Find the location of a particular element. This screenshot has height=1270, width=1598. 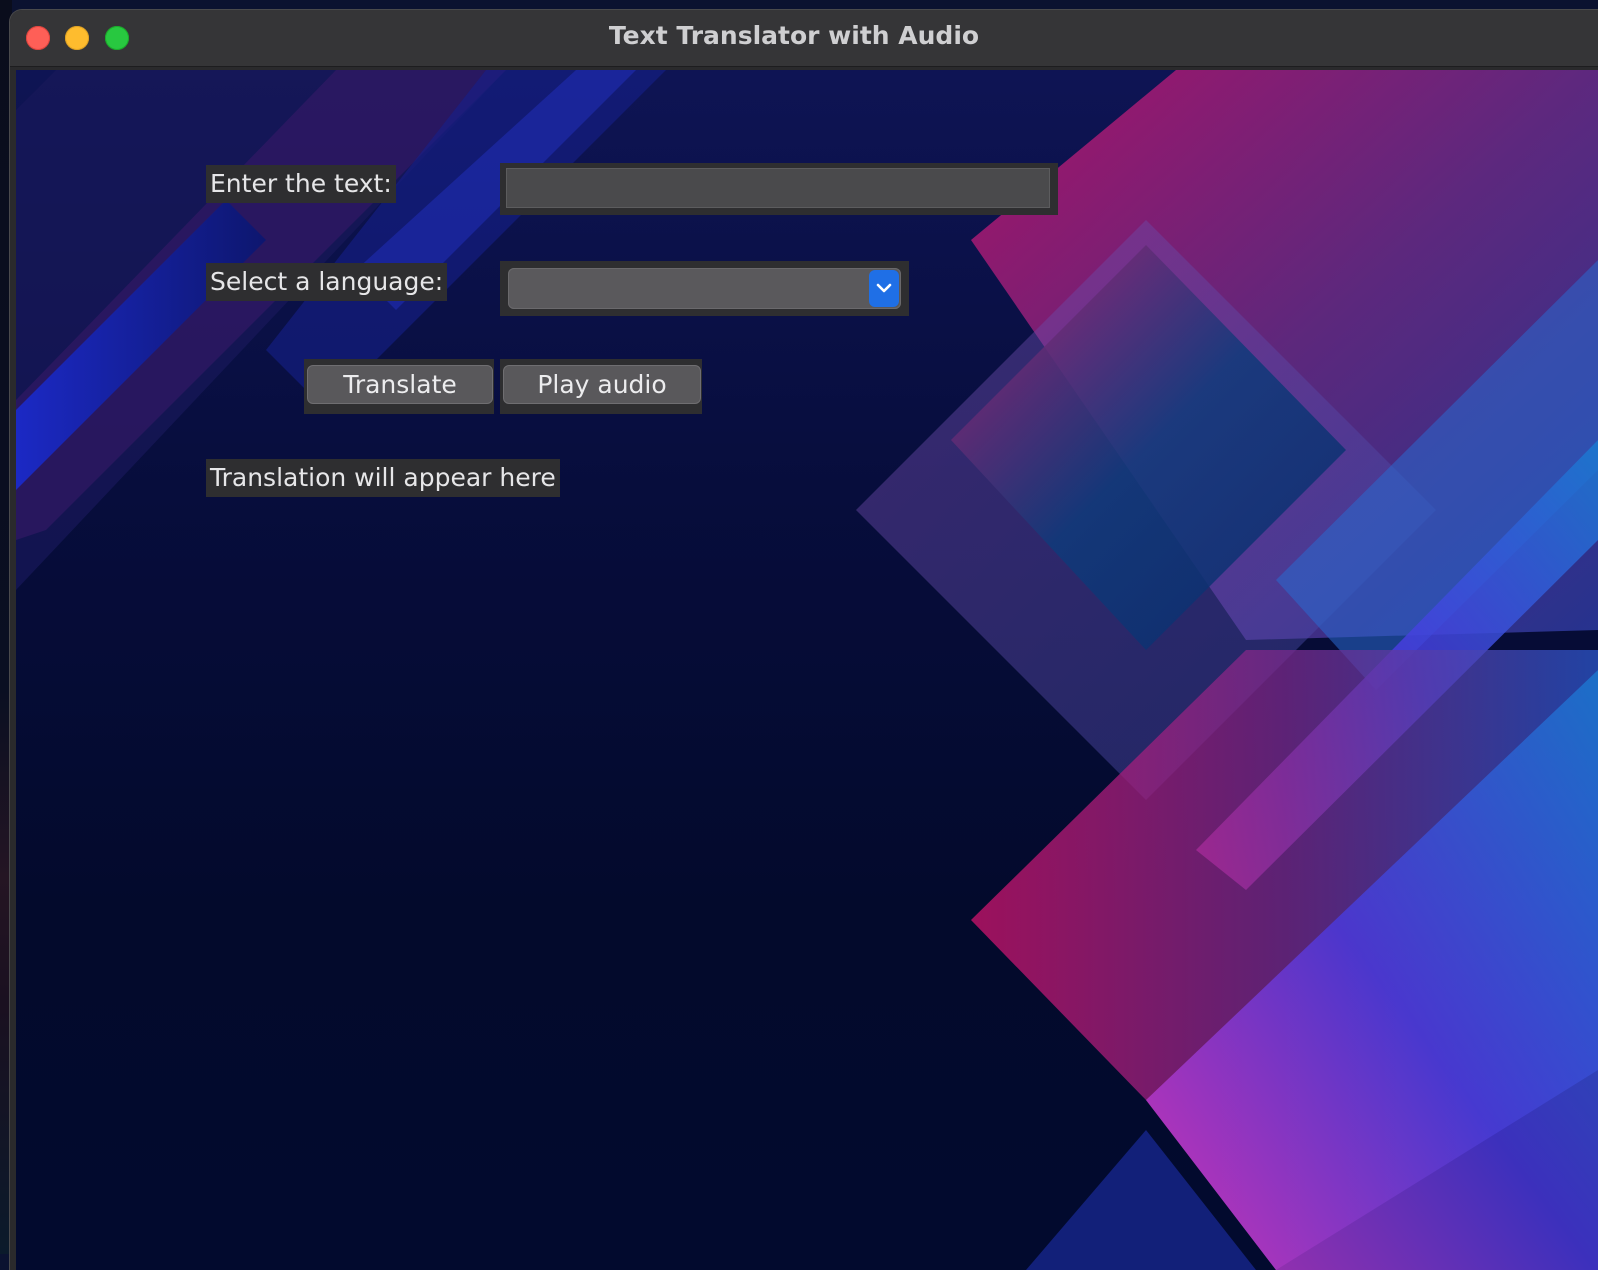

play-audio-button: Play audio is located at coordinates (602, 384).